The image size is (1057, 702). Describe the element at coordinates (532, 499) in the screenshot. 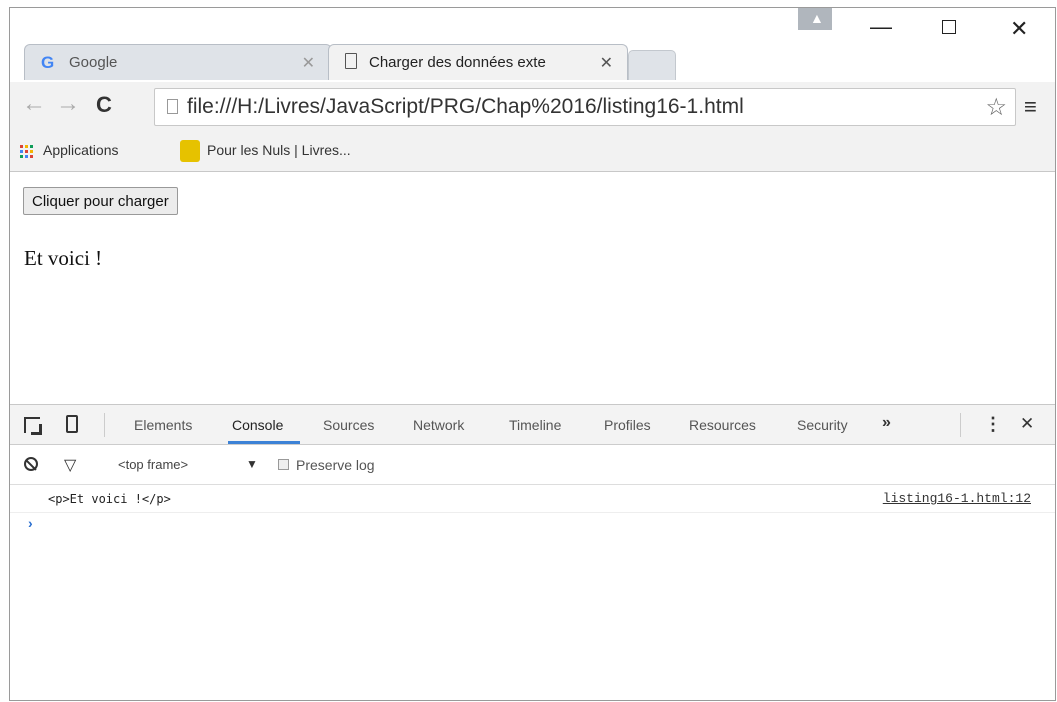

I see `console-message-row: <p>Et voici !</p> listing16-1.html:12` at that location.